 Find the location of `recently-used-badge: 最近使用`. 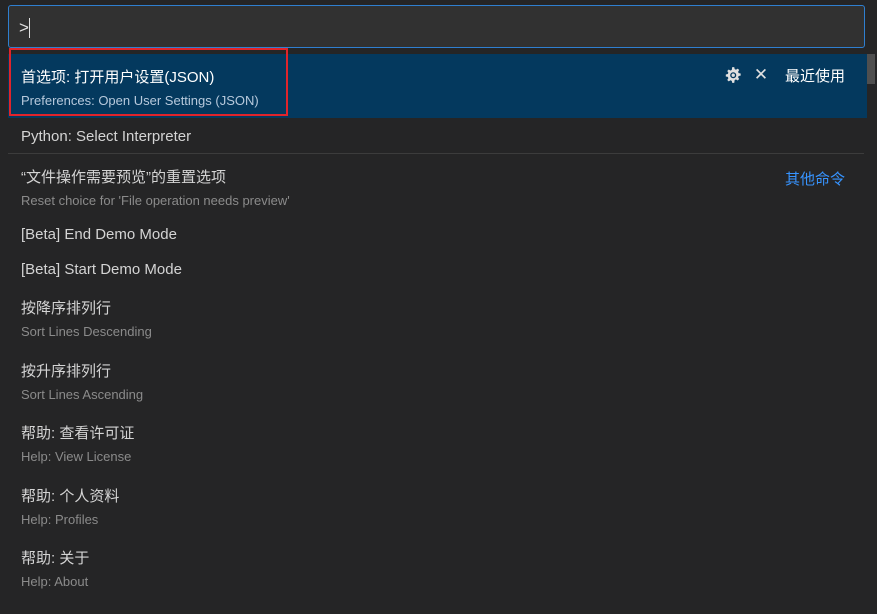

recently-used-badge: 最近使用 is located at coordinates (814, 76).